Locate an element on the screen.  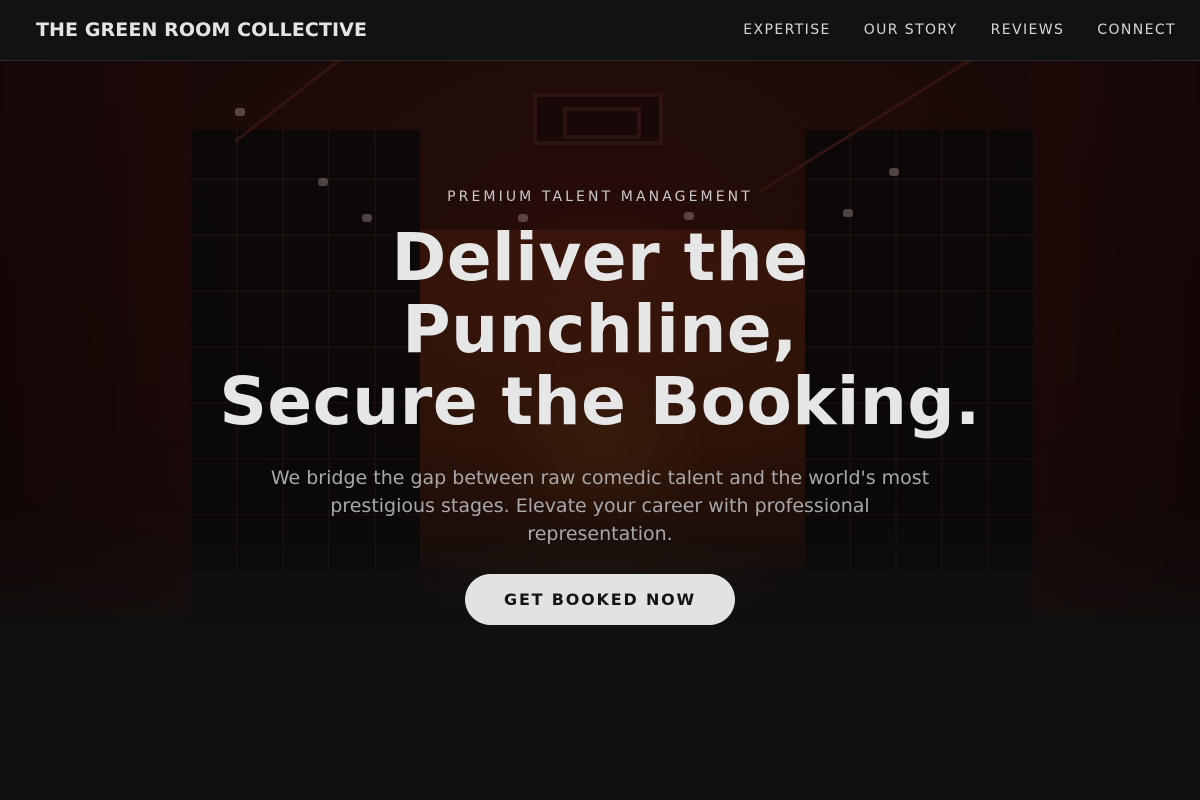
nav-link-reviews: REVIEWS is located at coordinates (1028, 30).